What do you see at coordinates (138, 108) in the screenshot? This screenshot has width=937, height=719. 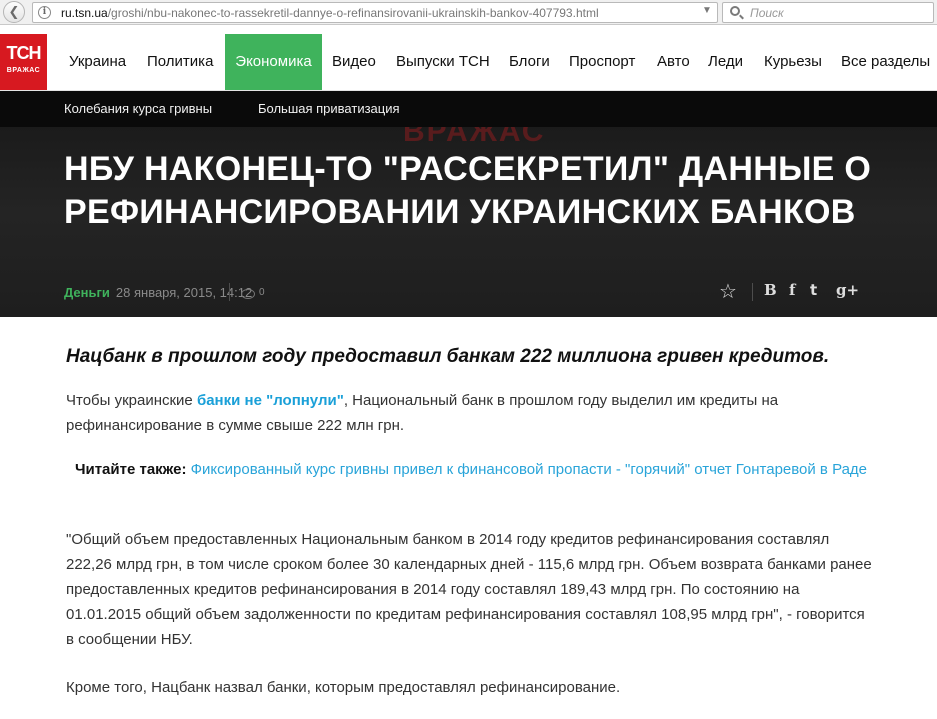 I see `subnav-item-kurs-grivny: Колебания курса гривны` at bounding box center [138, 108].